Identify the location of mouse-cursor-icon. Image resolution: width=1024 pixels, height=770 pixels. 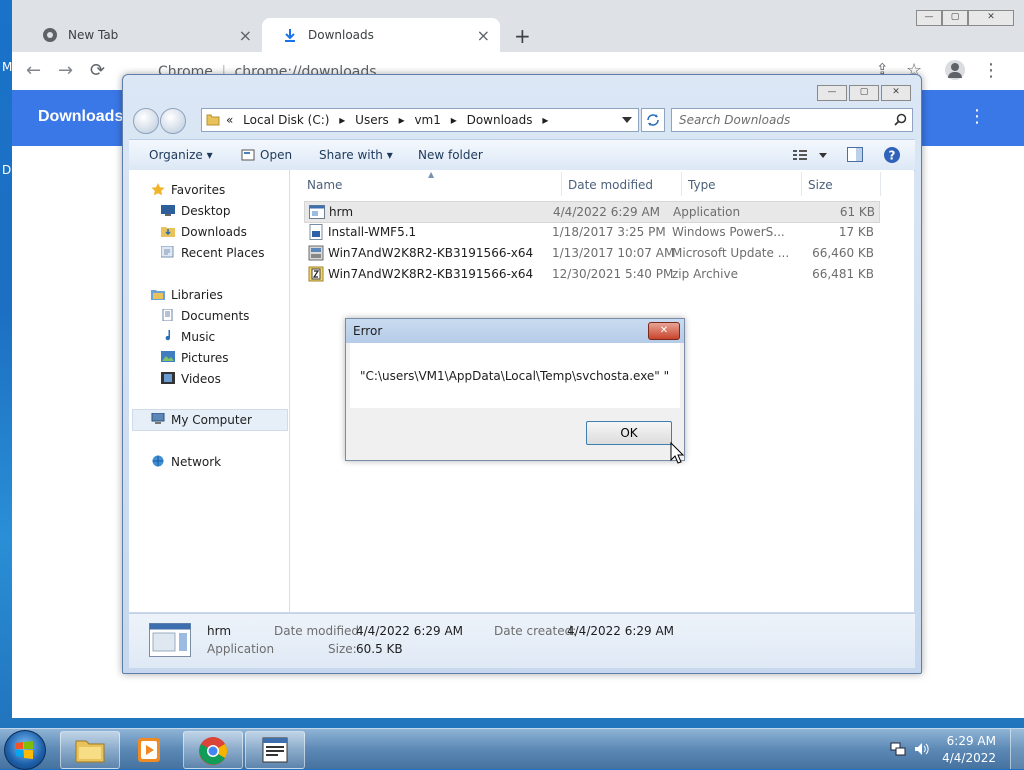
(677, 453).